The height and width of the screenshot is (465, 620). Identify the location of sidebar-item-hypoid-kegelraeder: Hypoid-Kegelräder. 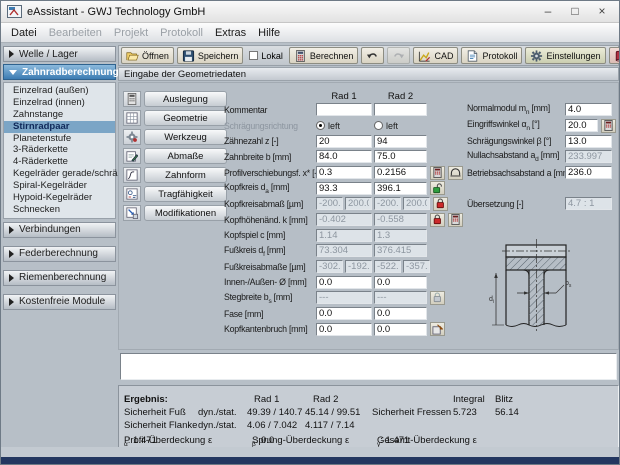
(59, 198).